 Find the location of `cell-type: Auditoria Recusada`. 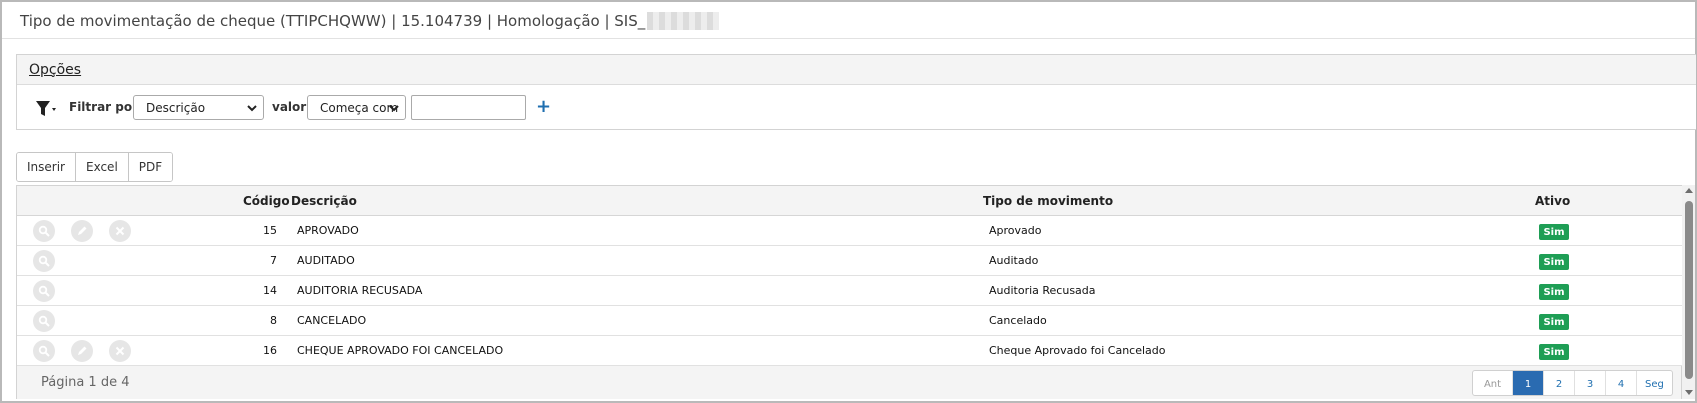

cell-type: Auditoria Recusada is located at coordinates (1042, 290).